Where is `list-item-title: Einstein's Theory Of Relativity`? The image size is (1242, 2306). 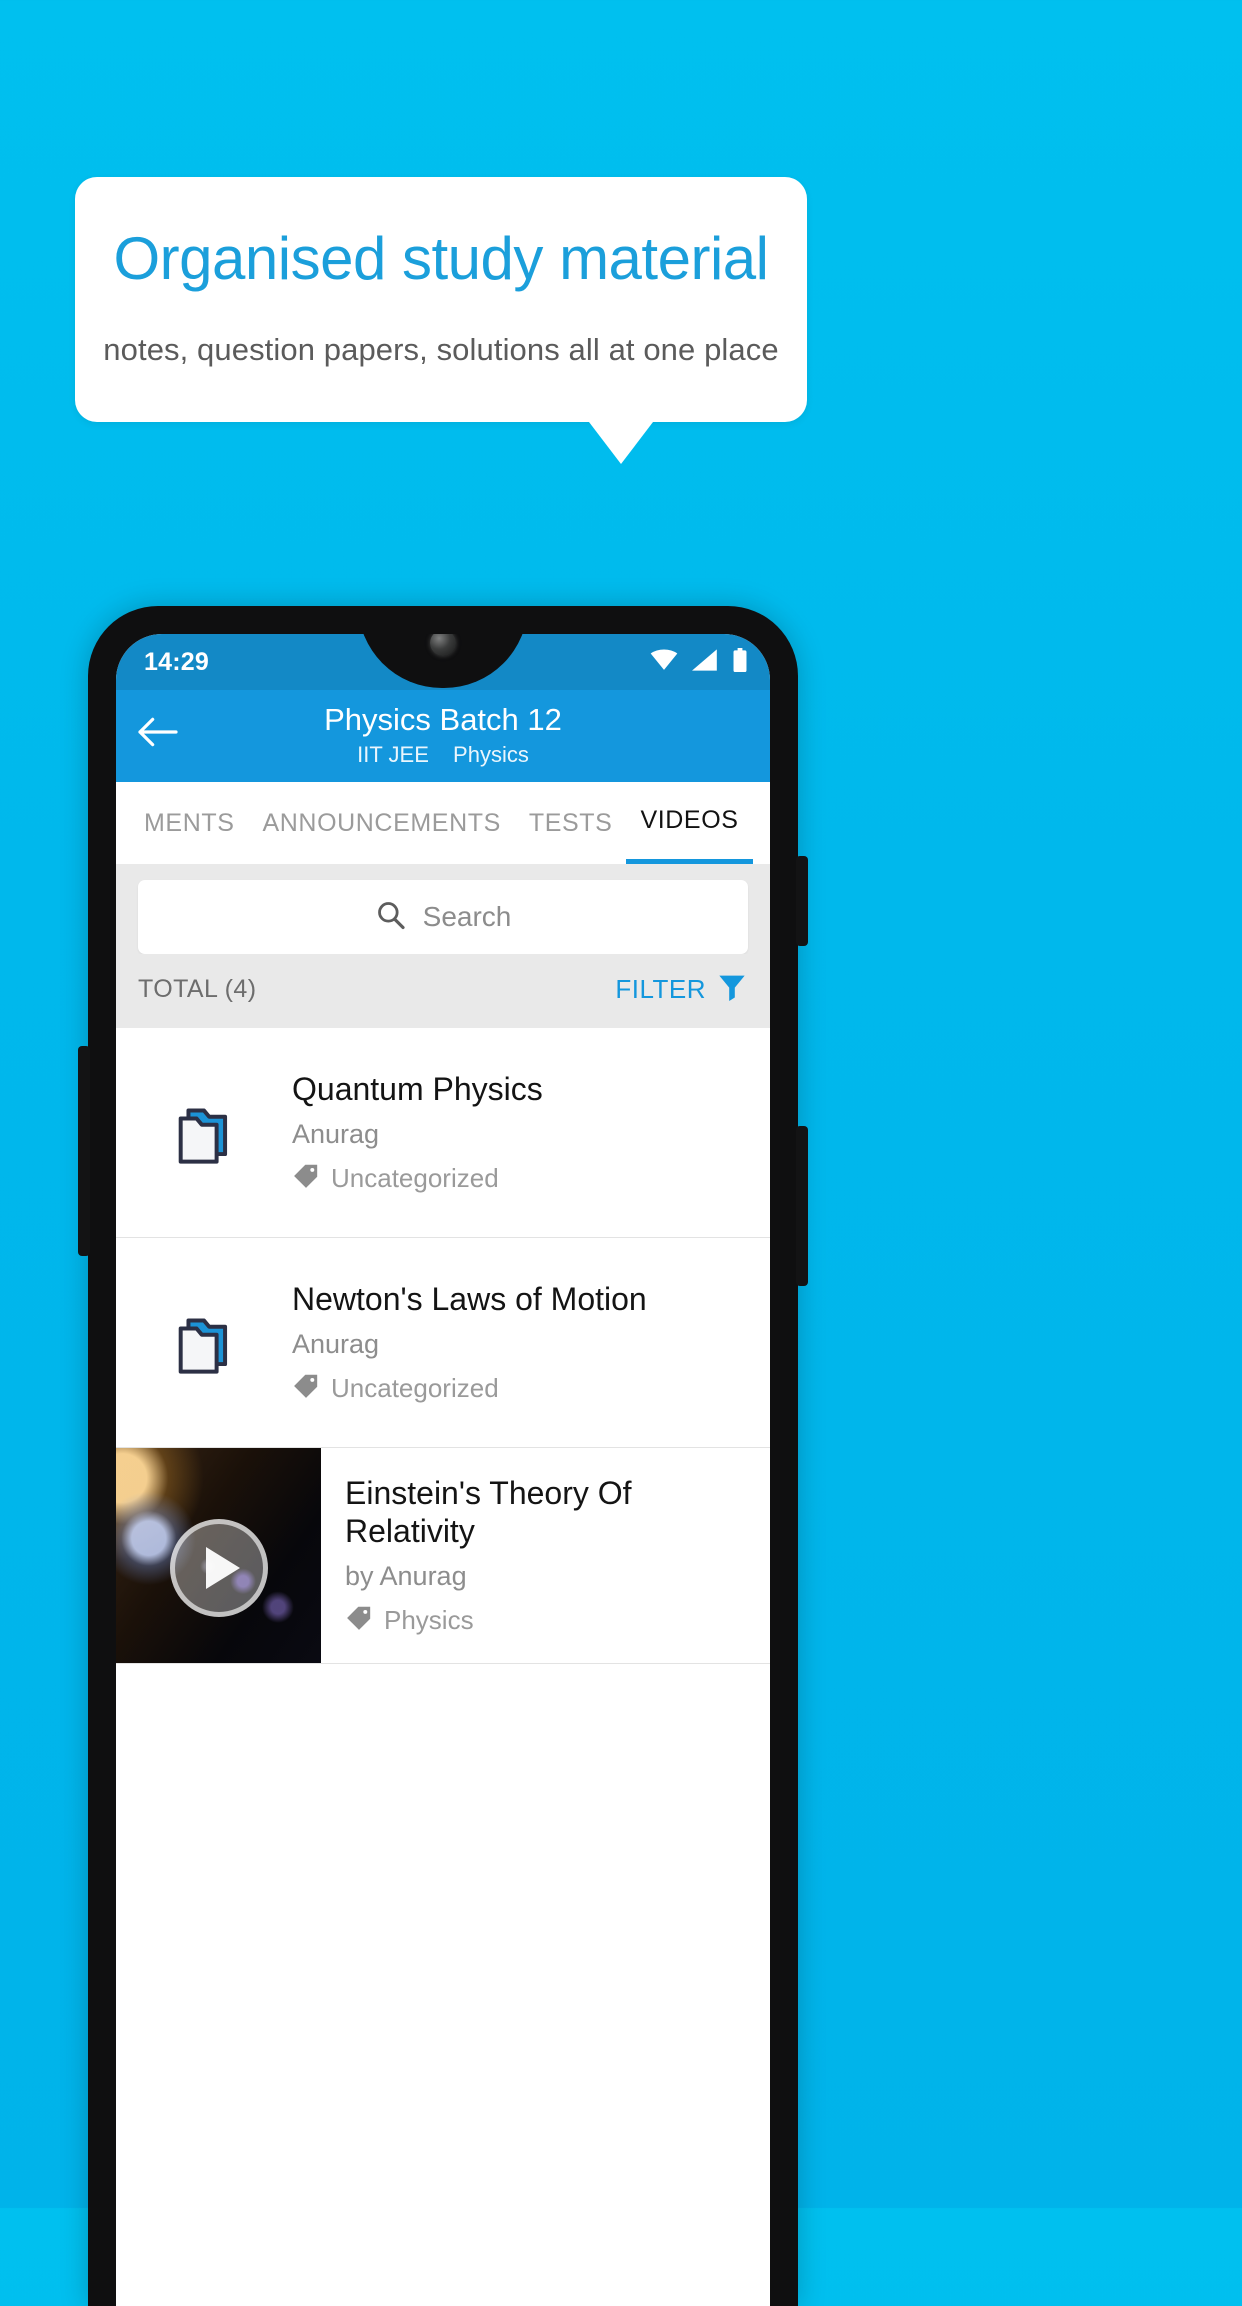
list-item-title: Einstein's Theory Of Relativity is located at coordinates (488, 1512).